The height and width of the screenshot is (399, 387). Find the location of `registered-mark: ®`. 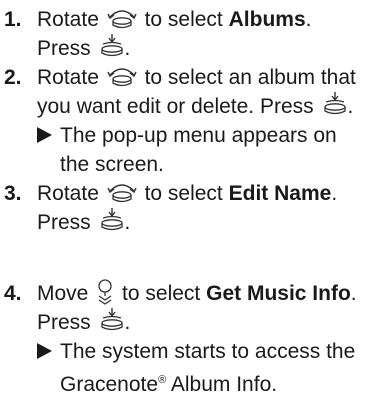

registered-mark: ® is located at coordinates (162, 380).